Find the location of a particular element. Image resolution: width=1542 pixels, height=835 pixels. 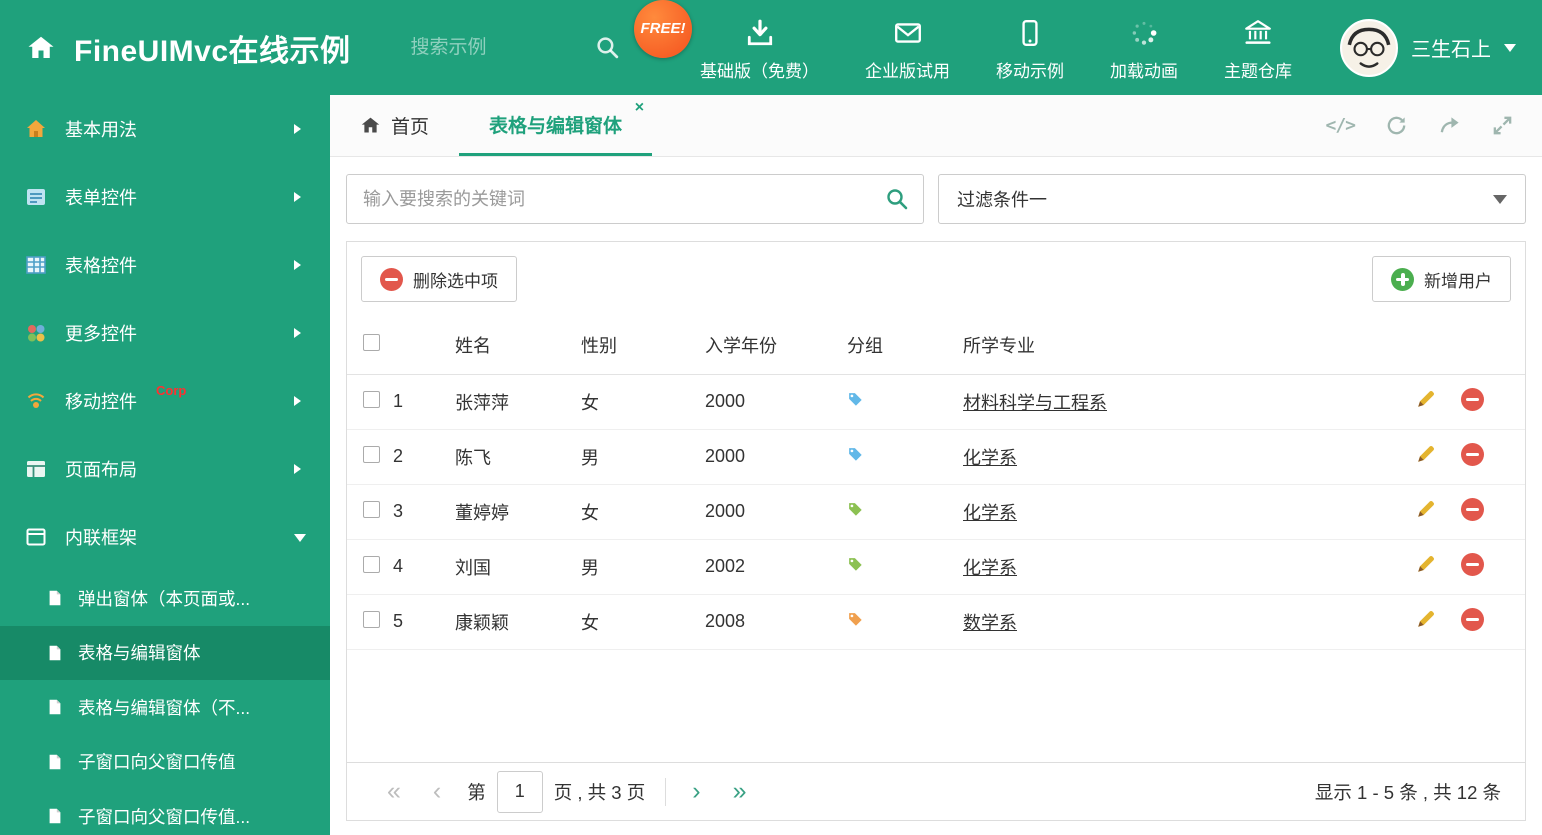

sidebar-item-label: 移动控件 is located at coordinates (101, 402).